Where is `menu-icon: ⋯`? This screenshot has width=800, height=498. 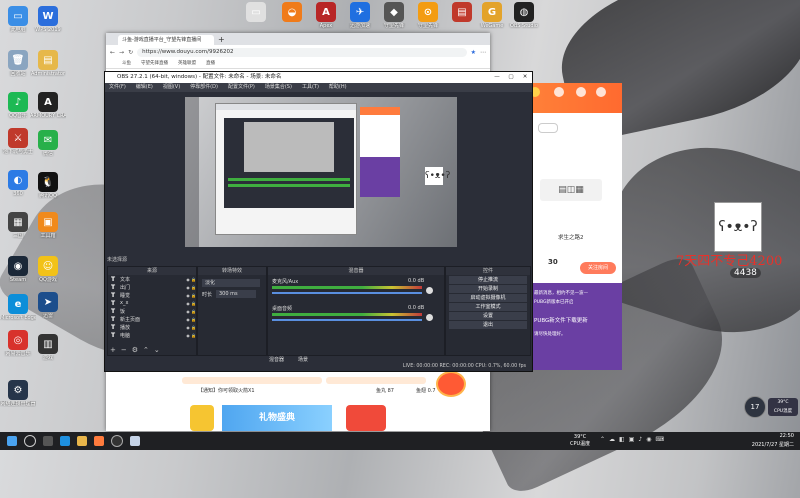 menu-icon: ⋯ is located at coordinates (483, 52).